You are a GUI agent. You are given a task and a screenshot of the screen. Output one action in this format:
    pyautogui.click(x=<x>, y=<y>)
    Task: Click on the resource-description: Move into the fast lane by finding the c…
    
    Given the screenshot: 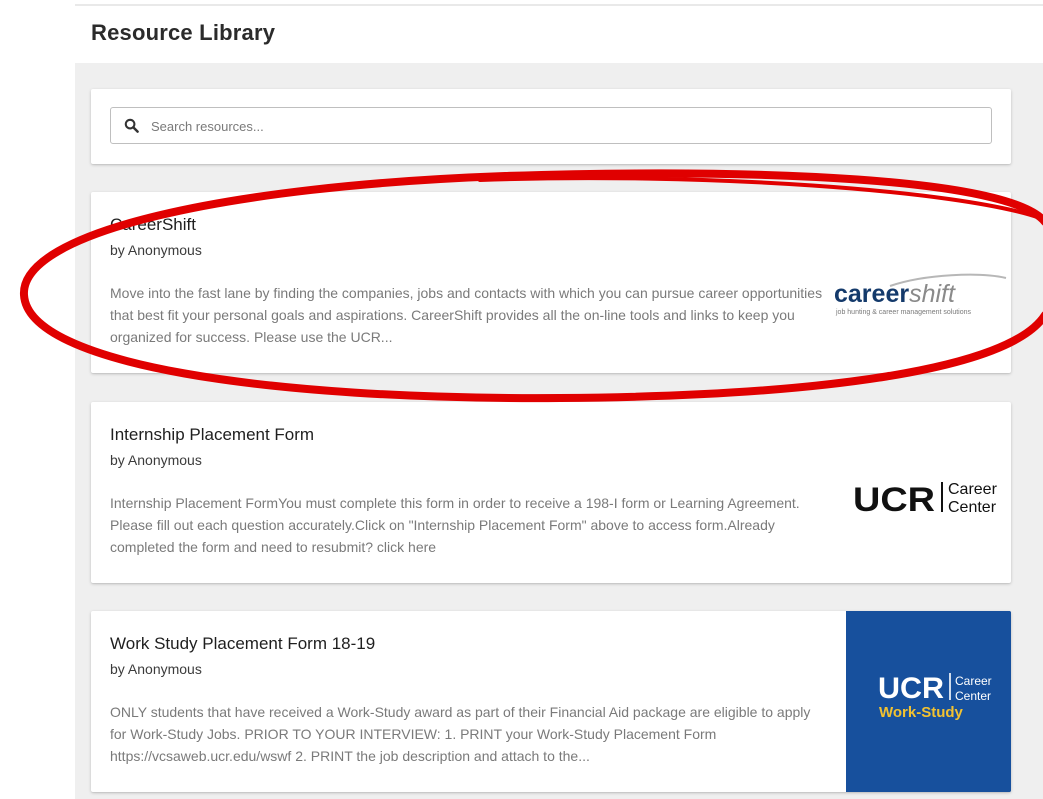 What is the action you would take?
    pyautogui.click(x=466, y=315)
    